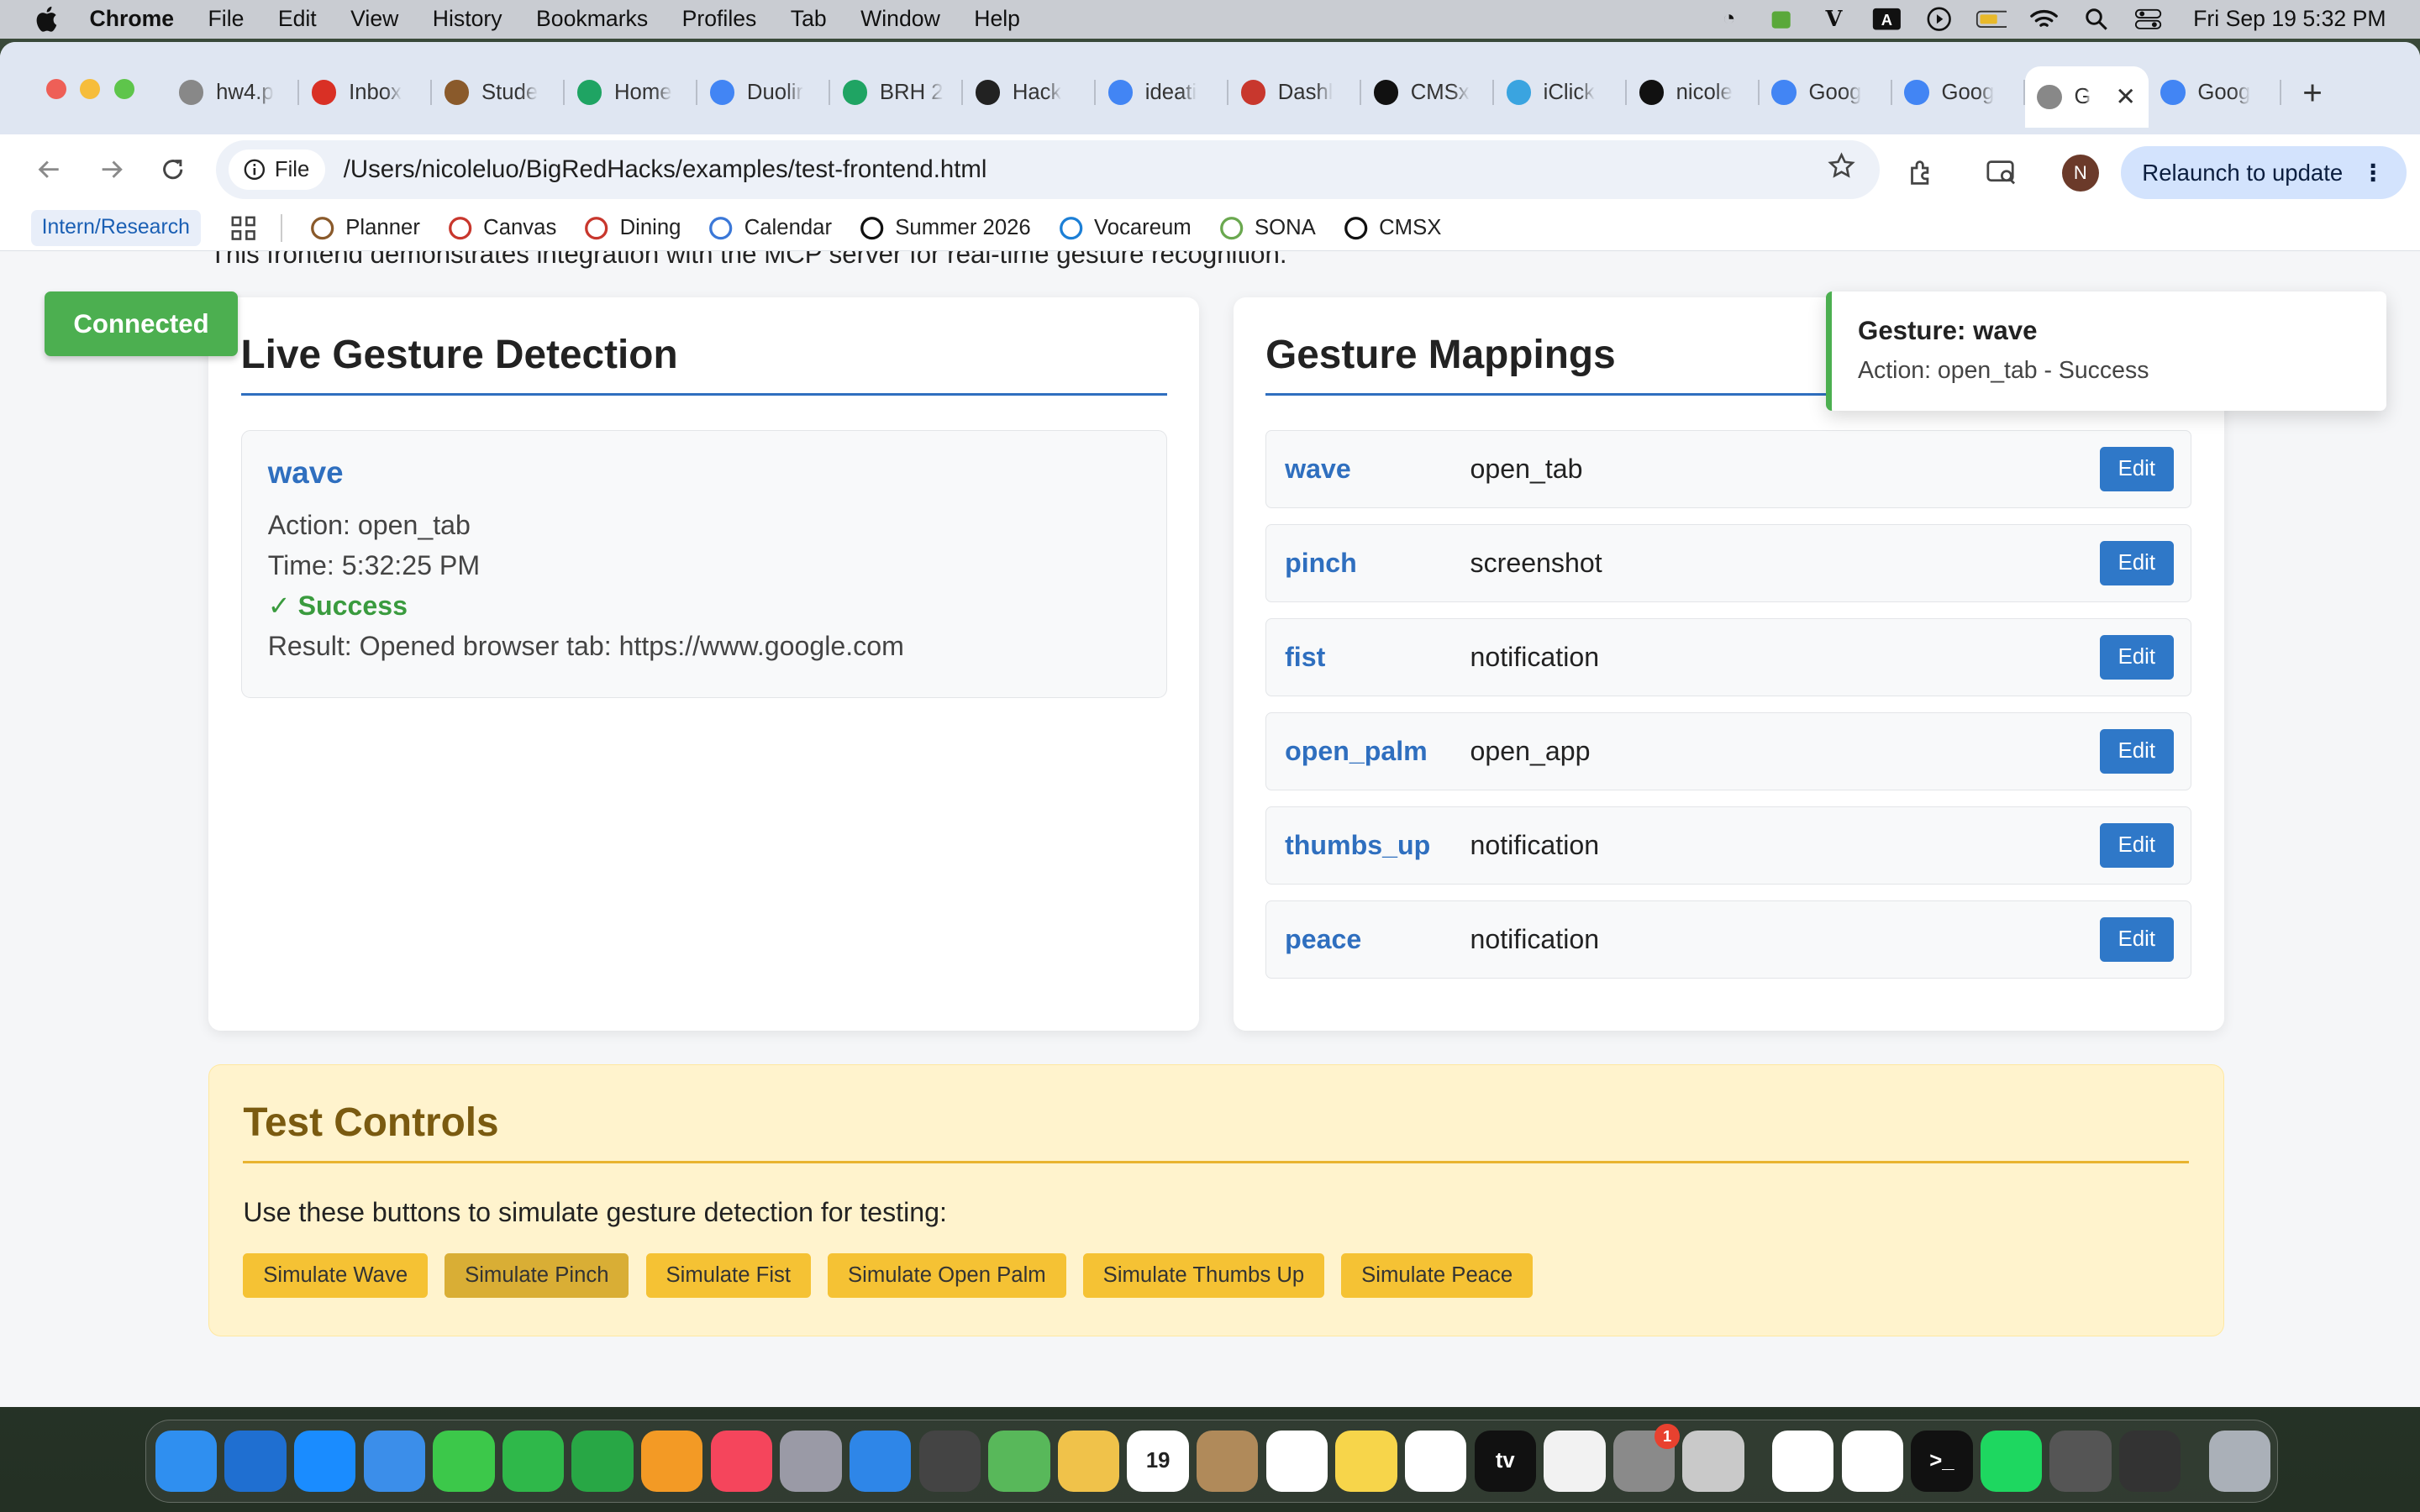 Image resolution: width=2420 pixels, height=1512 pixels. Describe the element at coordinates (2312, 93) in the screenshot. I see `new-tab-button: +` at that location.